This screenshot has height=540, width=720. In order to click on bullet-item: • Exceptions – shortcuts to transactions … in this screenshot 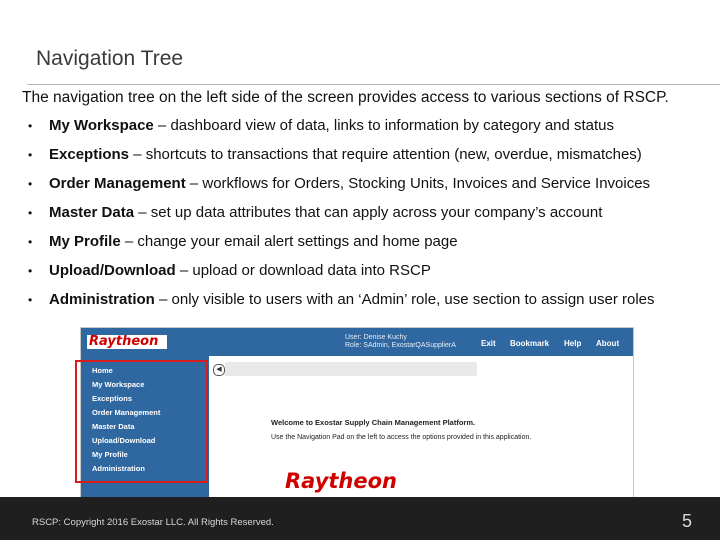, I will do `click(341, 160)`.